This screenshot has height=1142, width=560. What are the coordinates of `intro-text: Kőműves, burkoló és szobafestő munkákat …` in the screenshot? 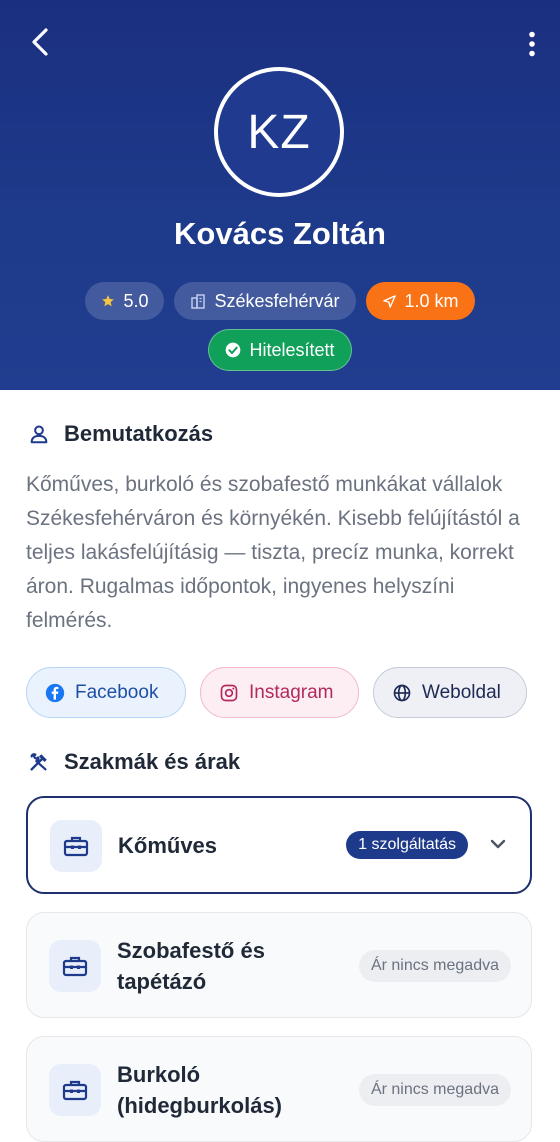 It's located at (273, 552).